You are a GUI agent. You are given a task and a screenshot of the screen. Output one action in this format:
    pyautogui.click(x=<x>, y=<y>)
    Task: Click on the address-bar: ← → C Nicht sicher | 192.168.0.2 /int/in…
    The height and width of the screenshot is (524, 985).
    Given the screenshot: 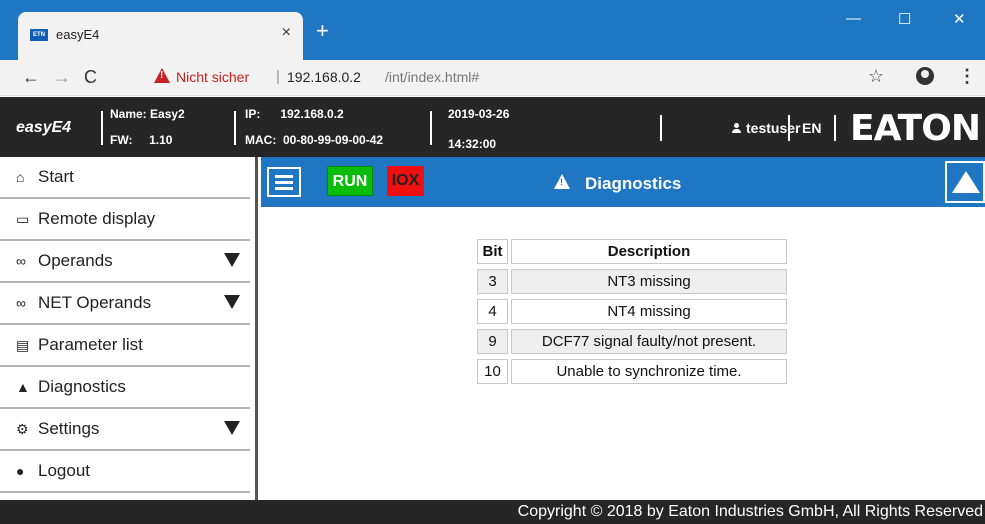 What is the action you would take?
    pyautogui.click(x=492, y=78)
    